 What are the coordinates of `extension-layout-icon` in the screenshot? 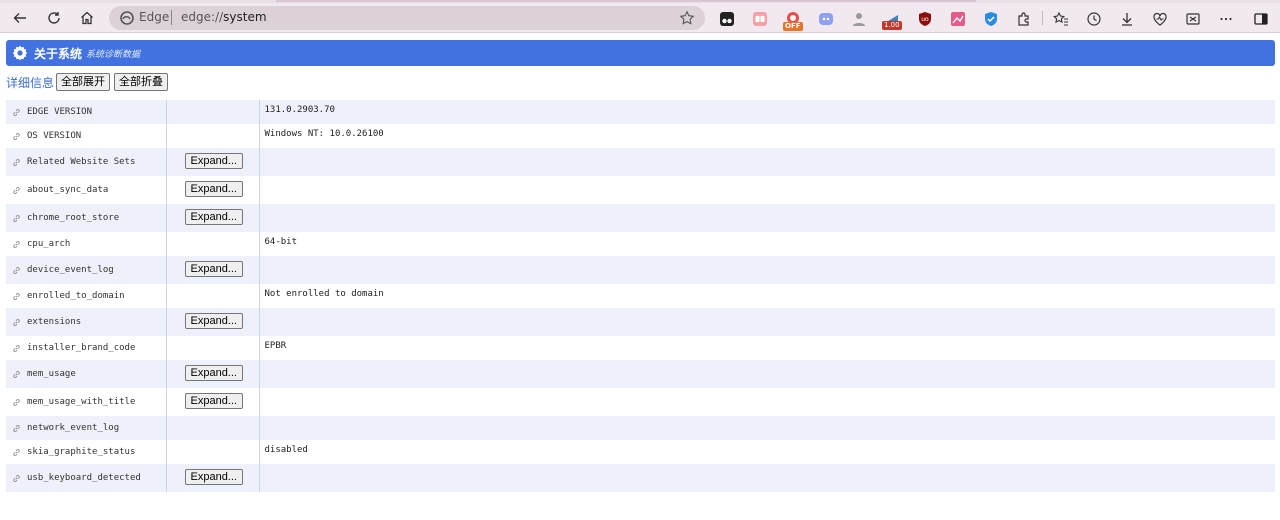 It's located at (760, 19).